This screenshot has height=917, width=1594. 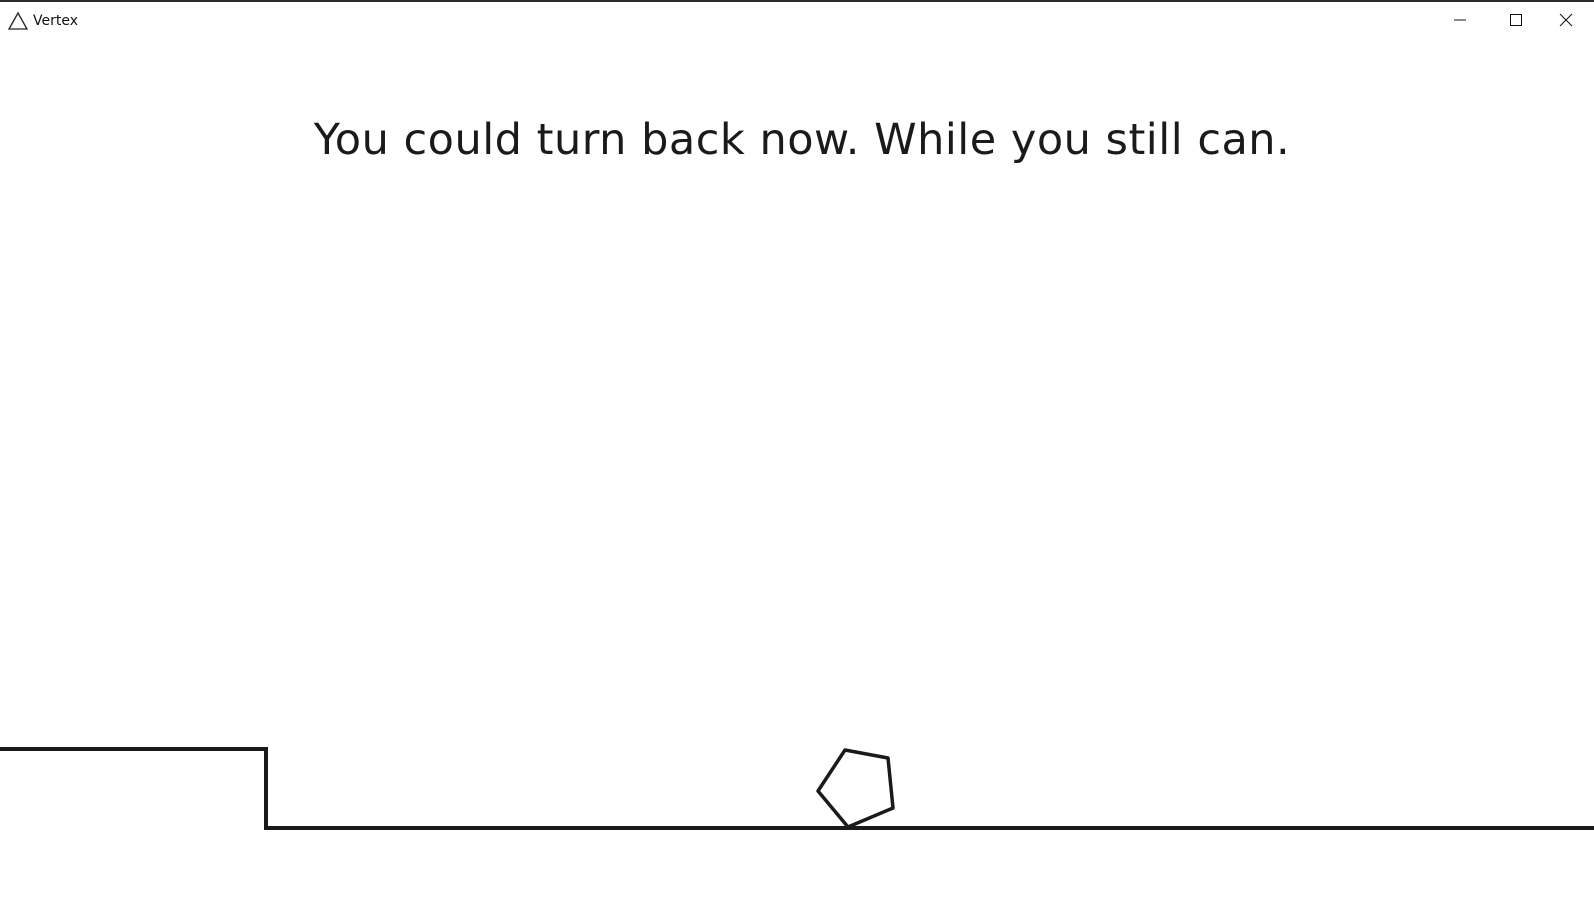 I want to click on player-pentagon, so click(x=855, y=788).